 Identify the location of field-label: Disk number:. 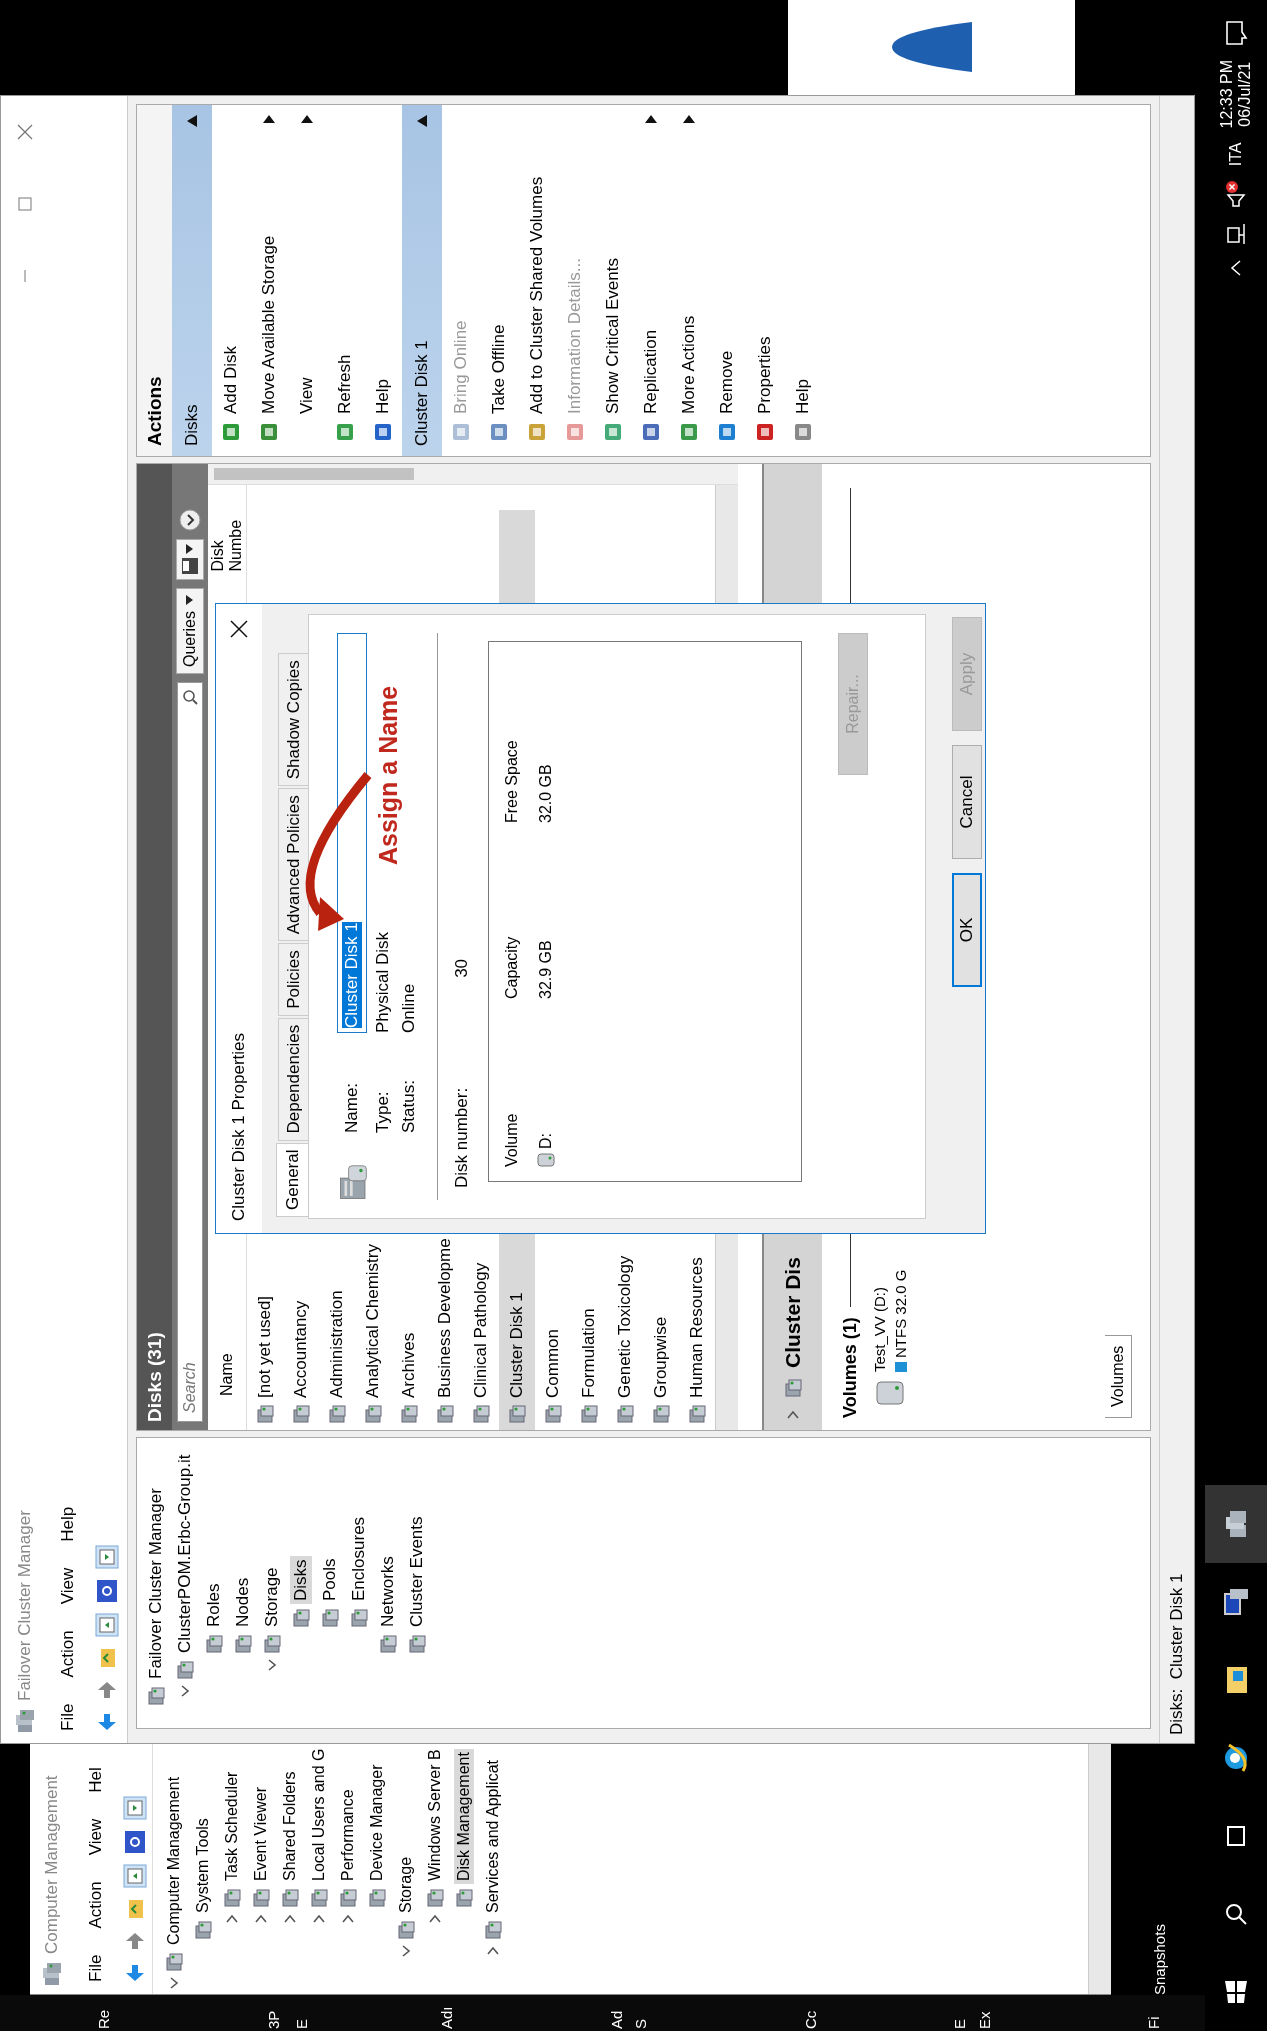
(462, 1137).